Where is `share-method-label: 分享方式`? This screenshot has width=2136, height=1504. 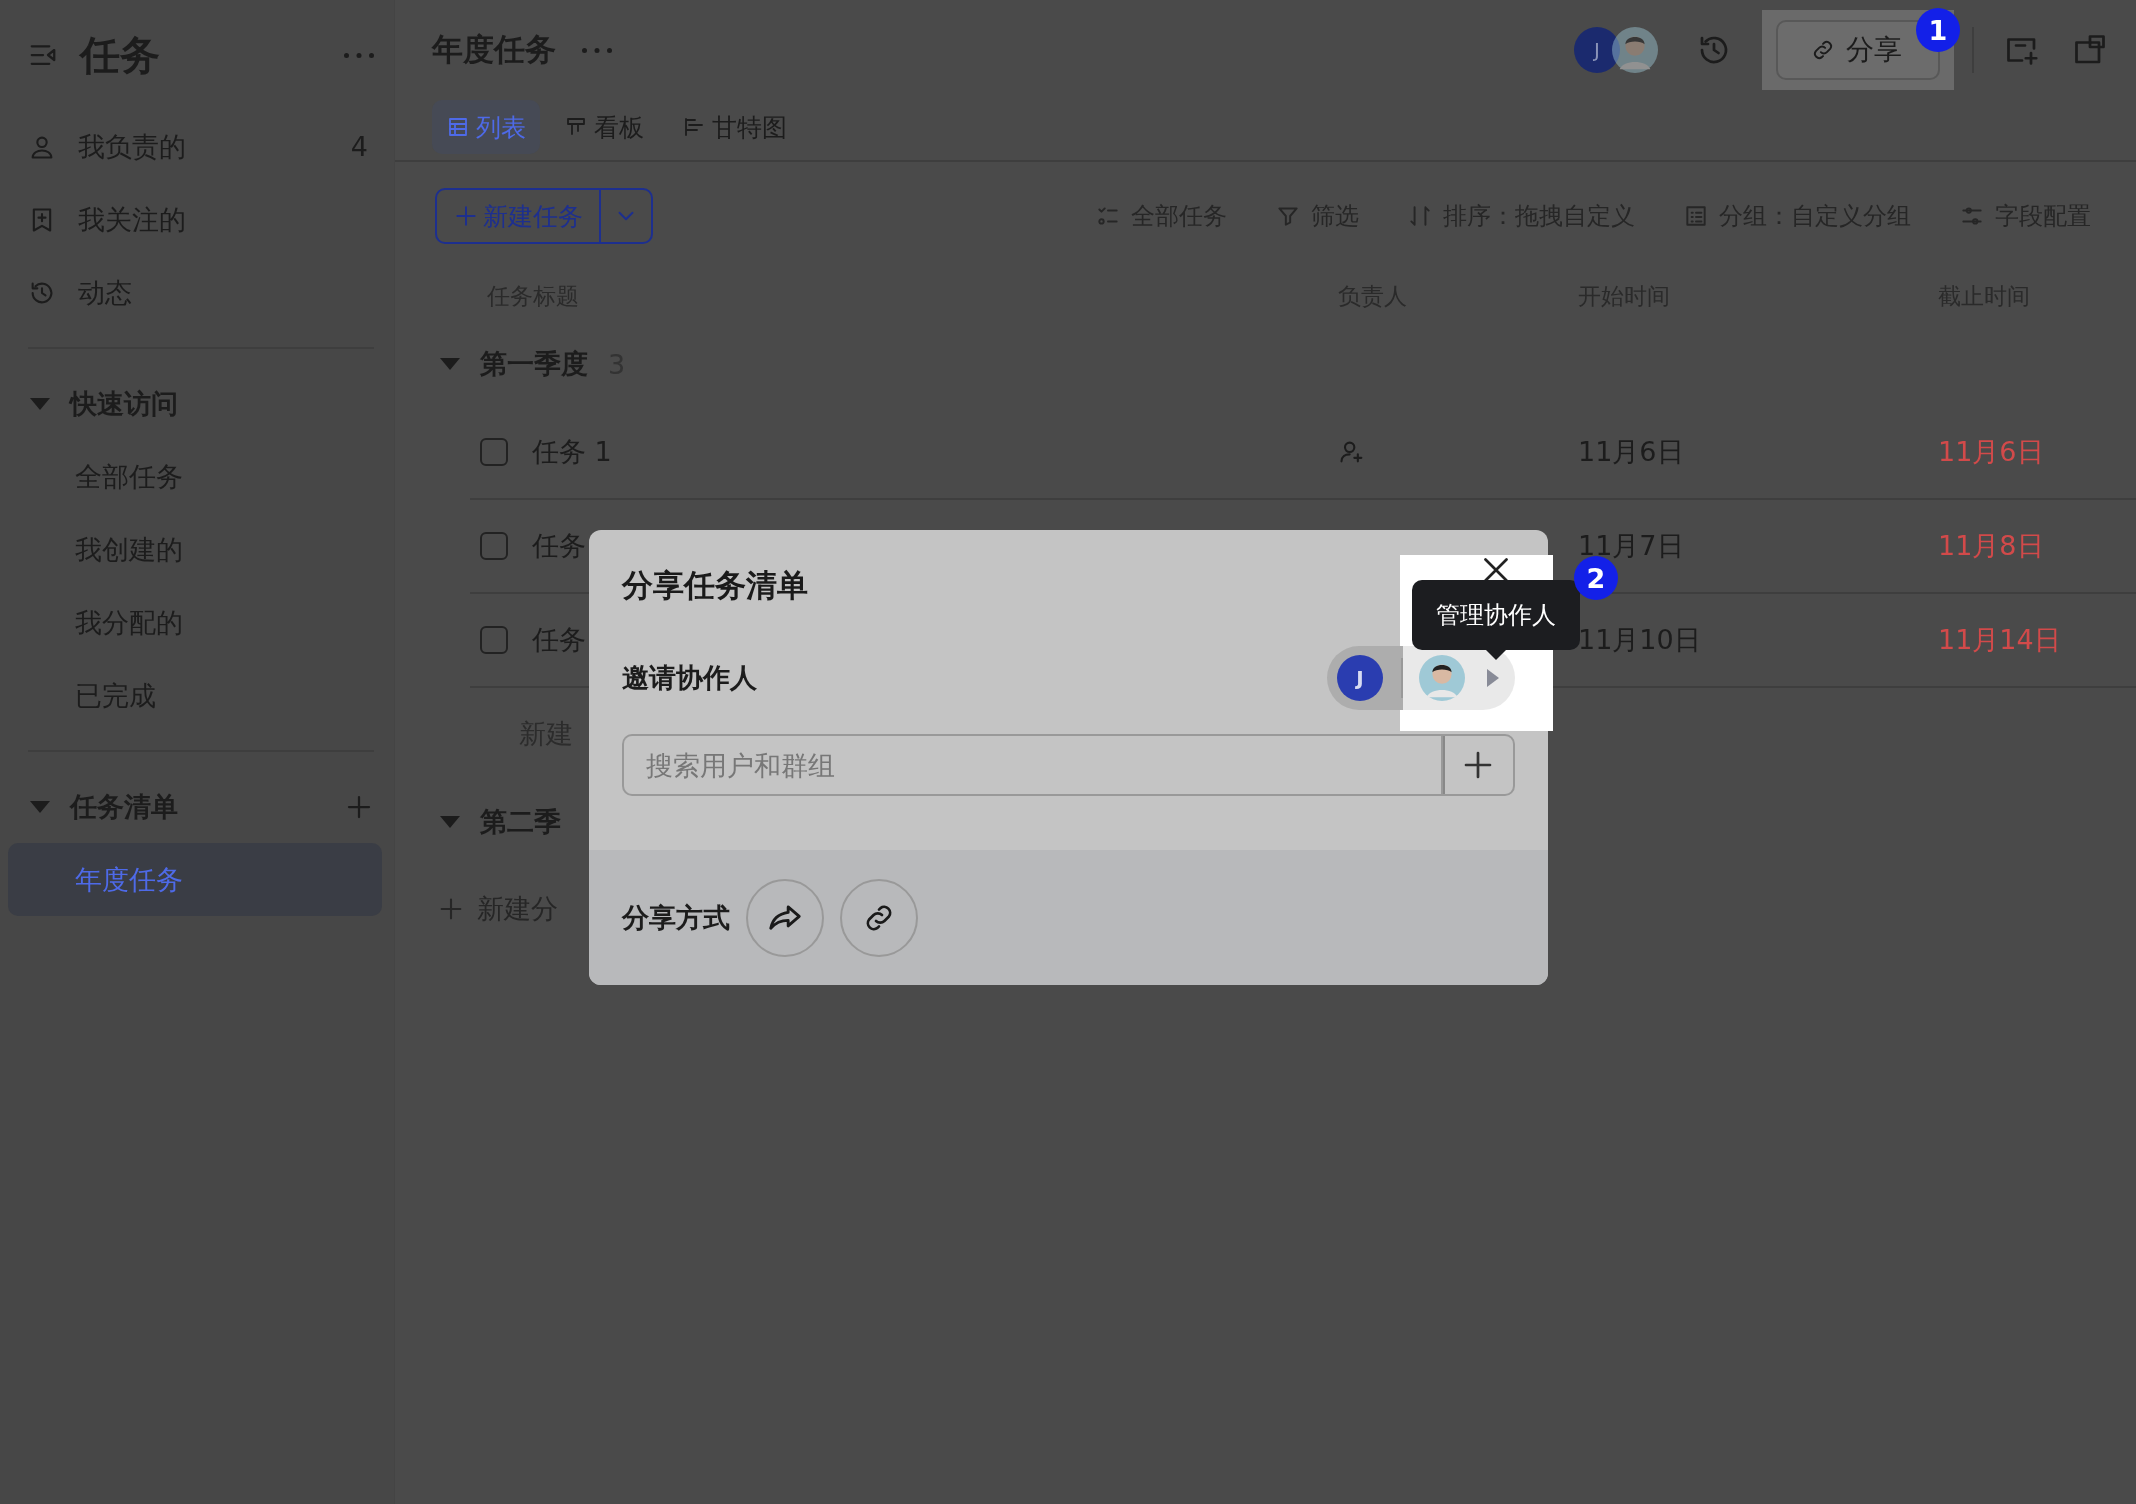 share-method-label: 分享方式 is located at coordinates (676, 917).